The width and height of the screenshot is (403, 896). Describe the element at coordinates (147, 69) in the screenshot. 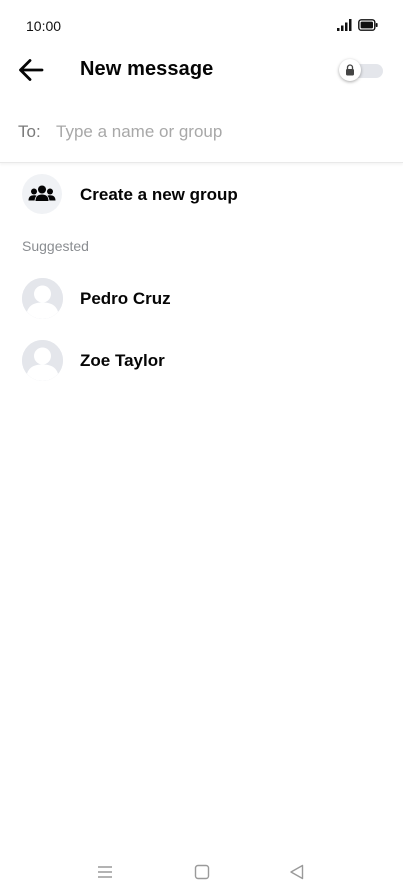

I see `page-title: New message` at that location.